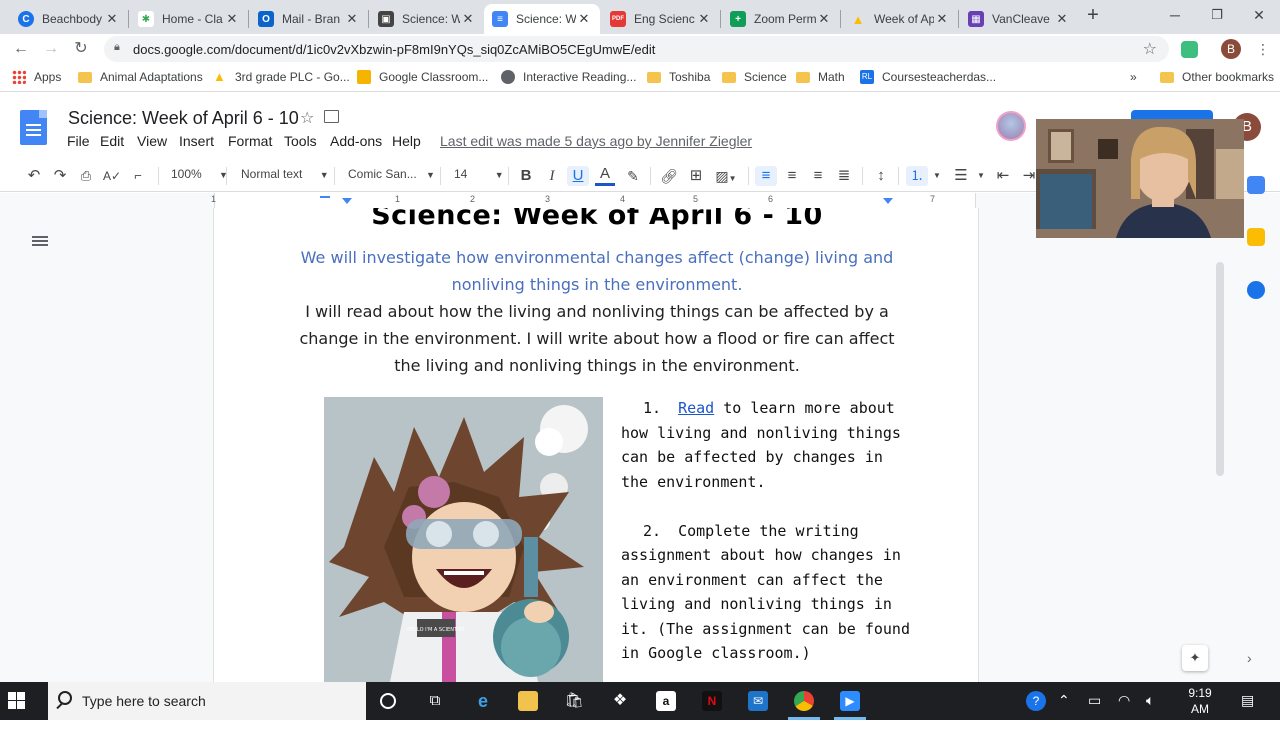 The width and height of the screenshot is (1280, 733). Describe the element at coordinates (844, 176) in the screenshot. I see `align-justify-icon: ≣` at that location.